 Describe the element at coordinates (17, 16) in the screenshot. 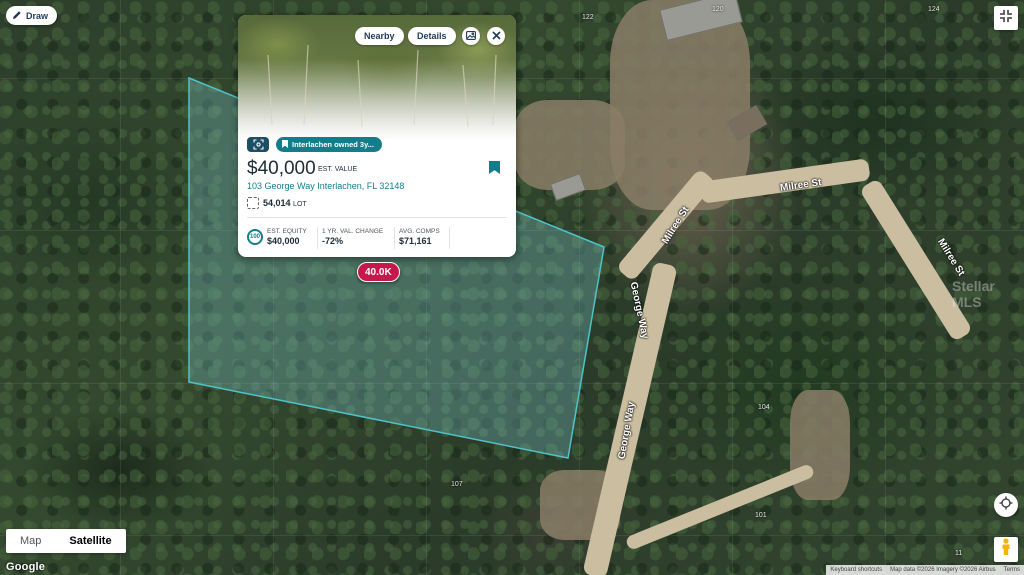

I see `pencil-icon` at that location.